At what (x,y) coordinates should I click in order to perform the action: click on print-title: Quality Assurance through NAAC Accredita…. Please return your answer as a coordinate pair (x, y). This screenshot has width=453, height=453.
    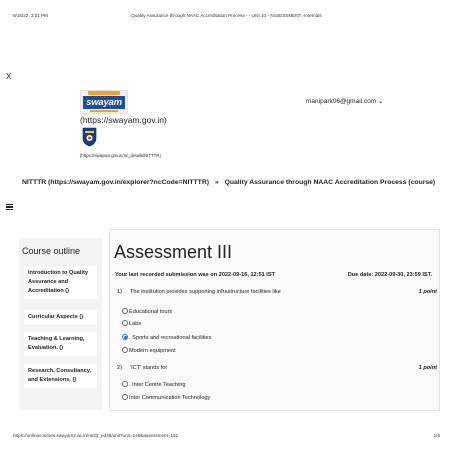
    Looking at the image, I should click on (226, 15).